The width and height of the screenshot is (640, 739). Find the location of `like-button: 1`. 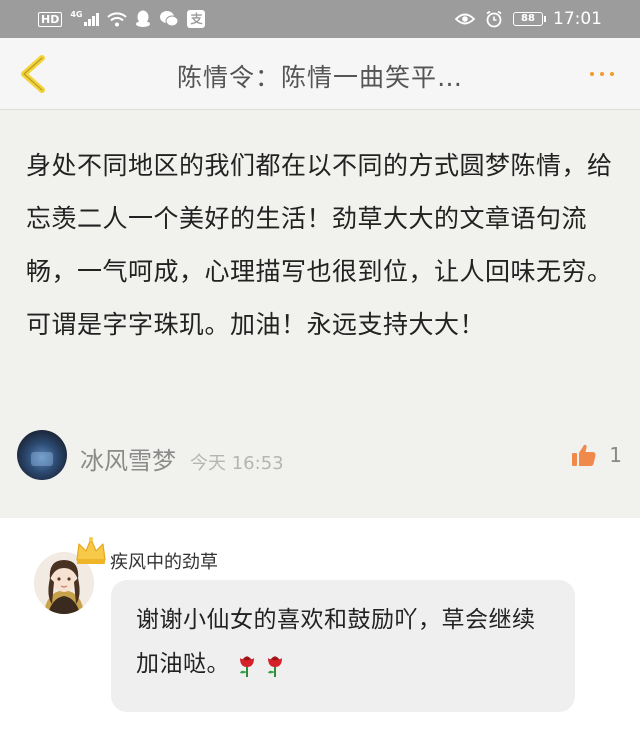

like-button: 1 is located at coordinates (596, 455).